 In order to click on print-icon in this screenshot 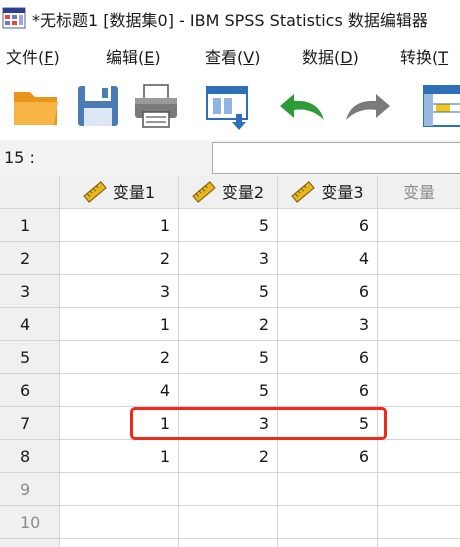, I will do `click(156, 106)`.